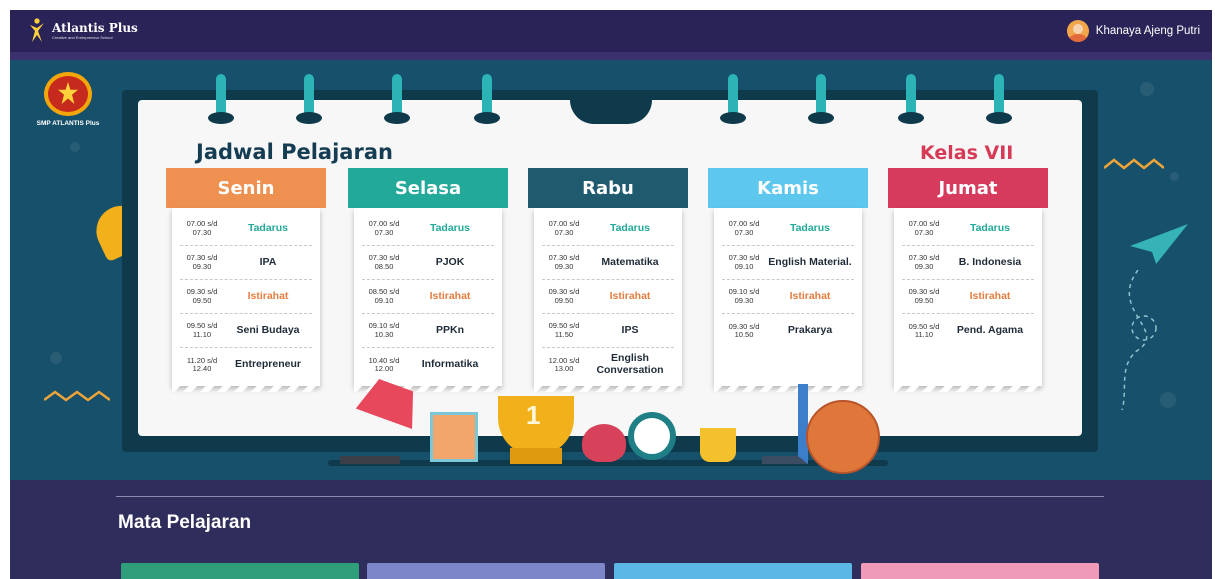  What do you see at coordinates (1077, 31) in the screenshot?
I see `avatar` at bounding box center [1077, 31].